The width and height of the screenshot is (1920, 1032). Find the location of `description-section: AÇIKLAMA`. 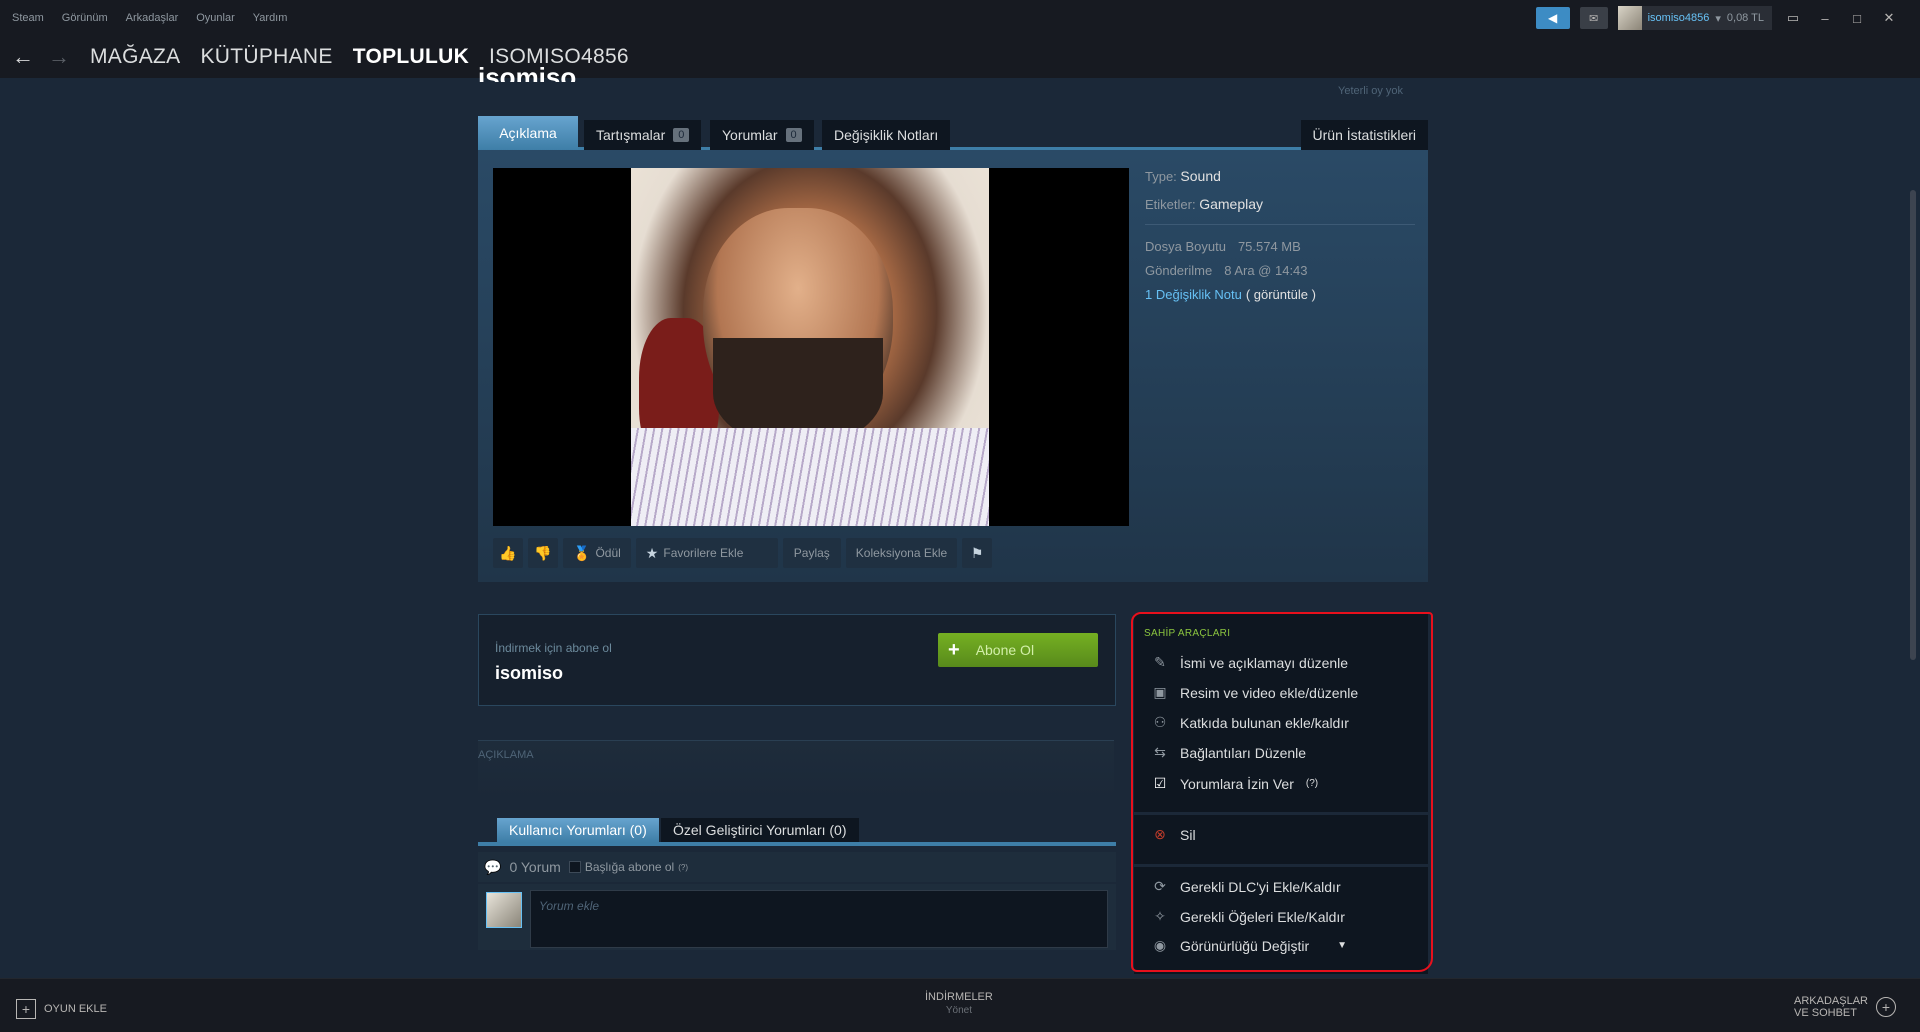

description-section: AÇIKLAMA is located at coordinates (796, 770).